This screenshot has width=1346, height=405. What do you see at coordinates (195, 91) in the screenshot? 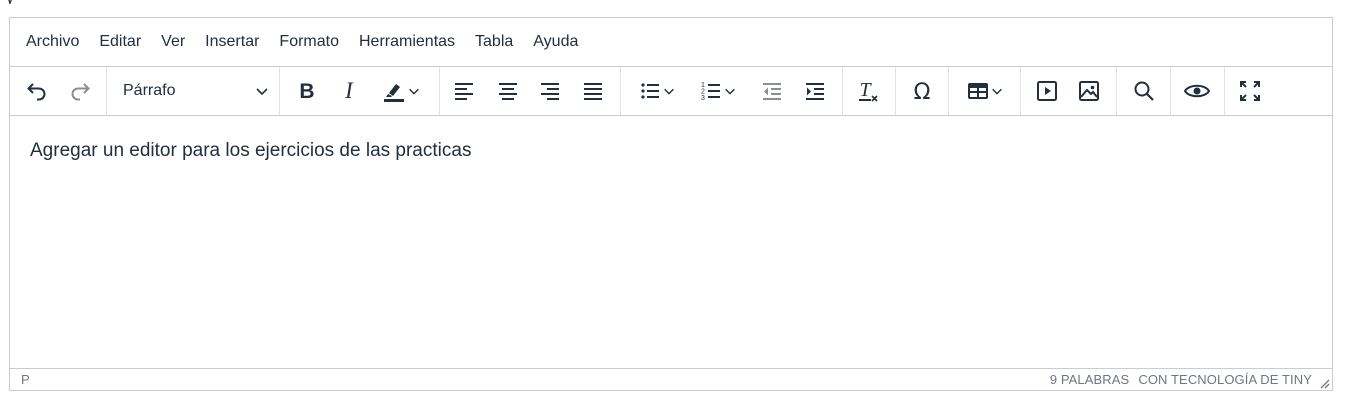
I see `block-format-select: Párrafo` at bounding box center [195, 91].